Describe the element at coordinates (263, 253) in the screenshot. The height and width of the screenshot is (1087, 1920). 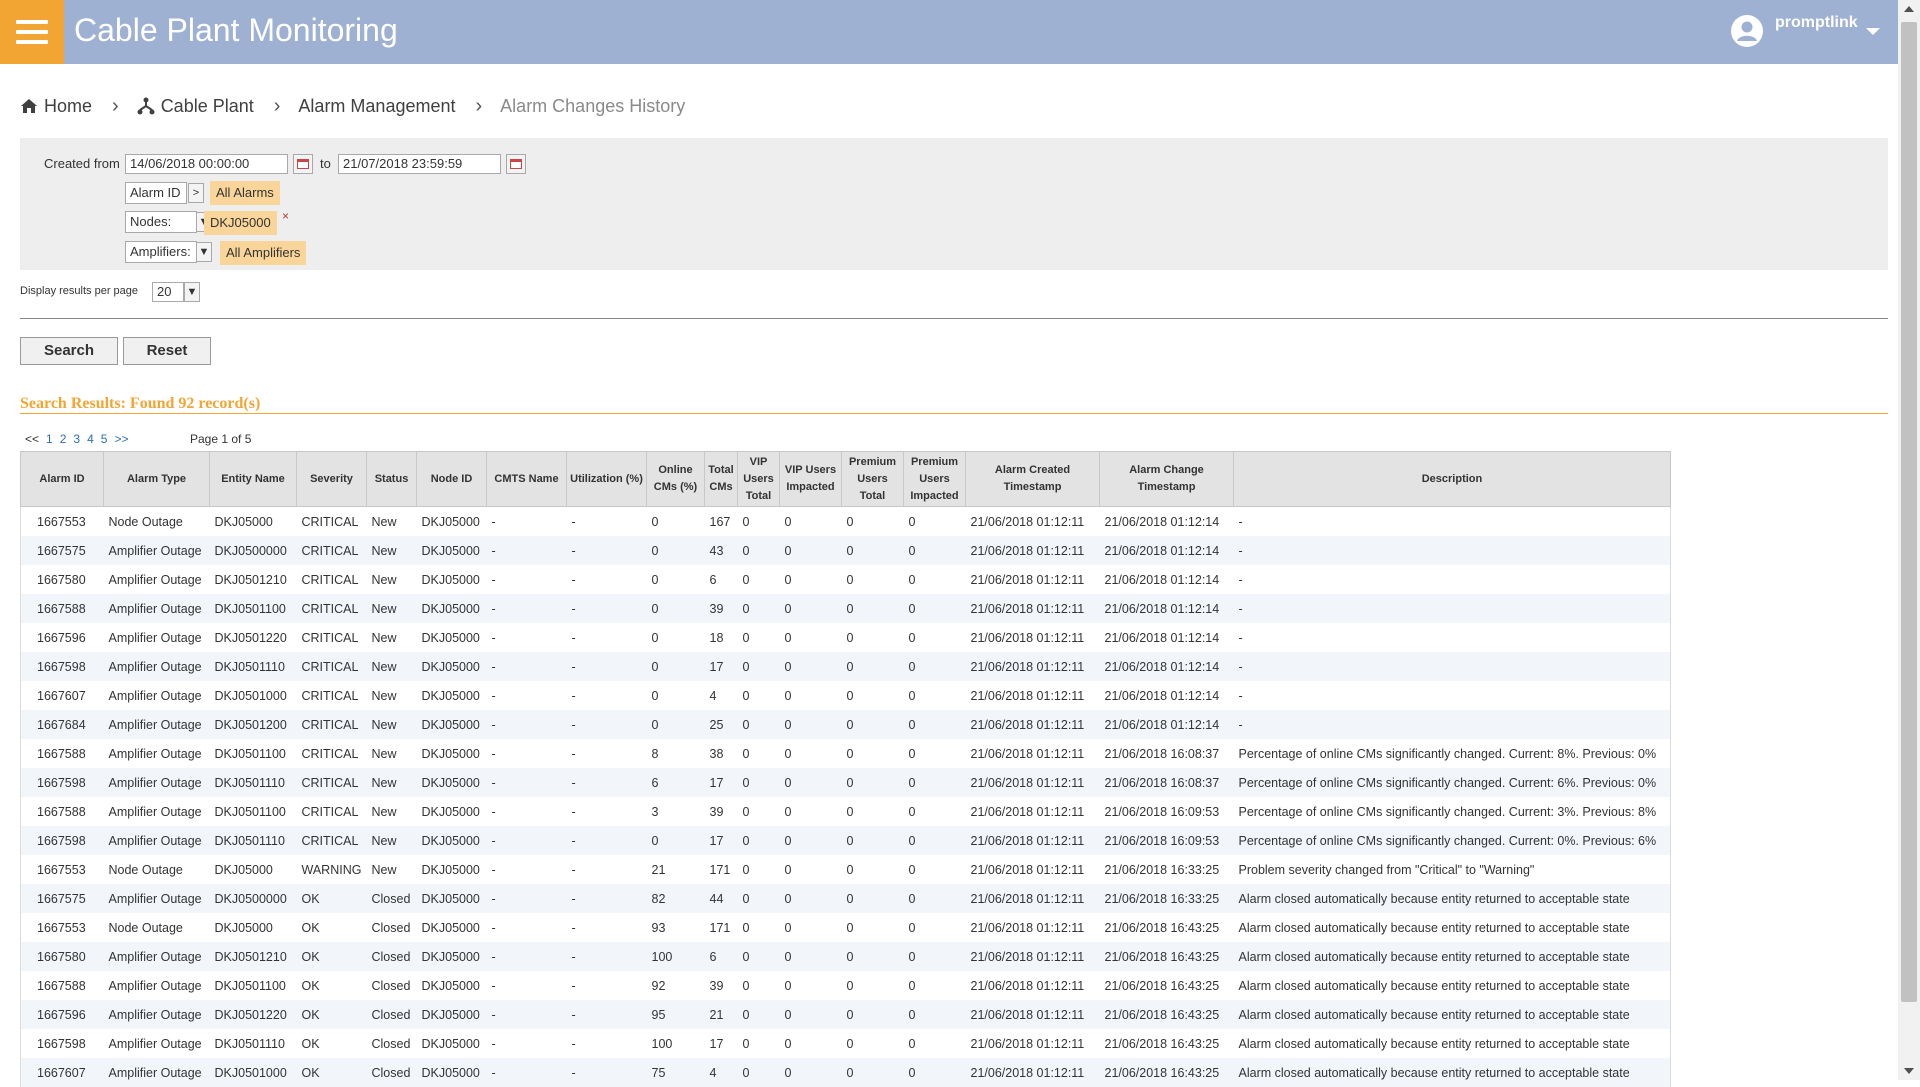
I see `amplifier-filter-tag: All Amplifiers` at that location.